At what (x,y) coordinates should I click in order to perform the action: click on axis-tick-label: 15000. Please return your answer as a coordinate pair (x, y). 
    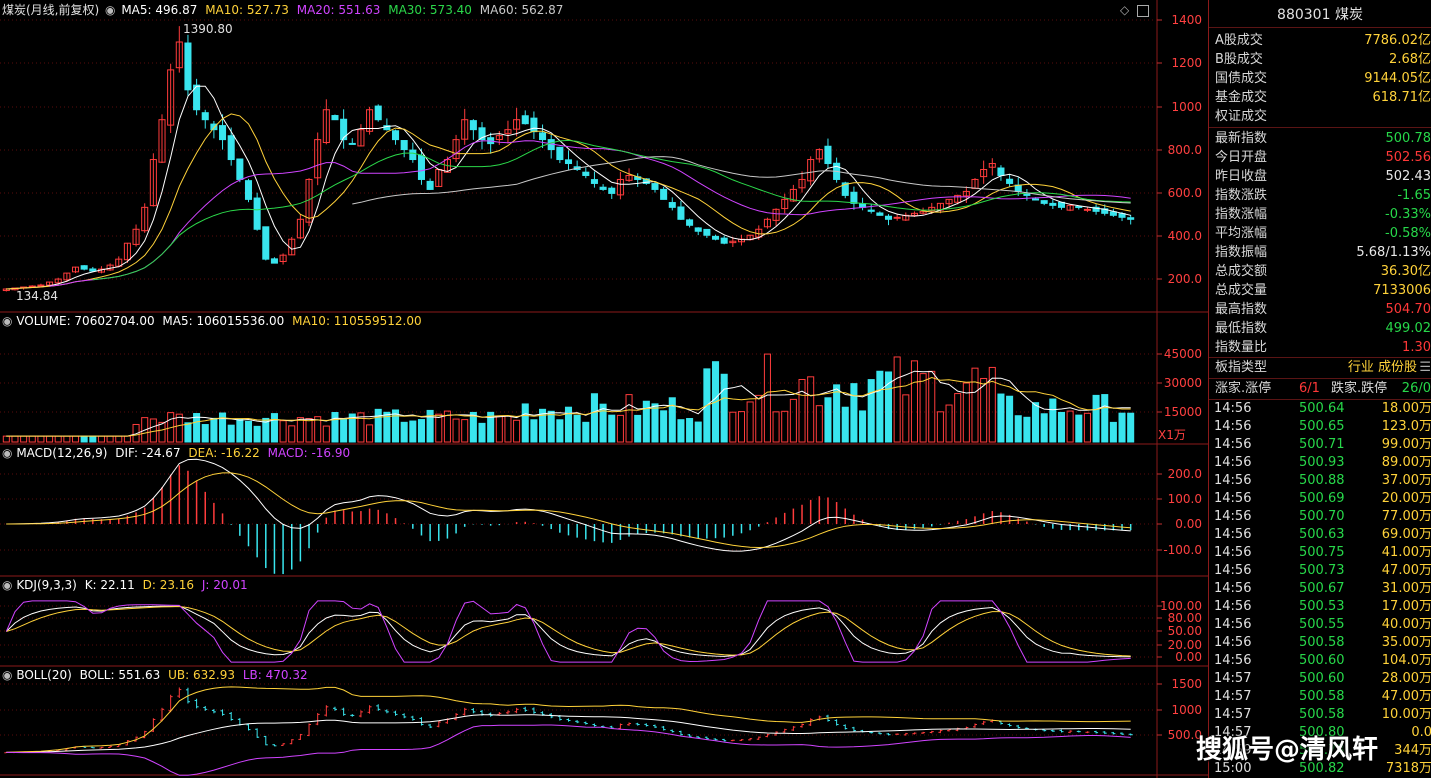
    Looking at the image, I should click on (1182, 412).